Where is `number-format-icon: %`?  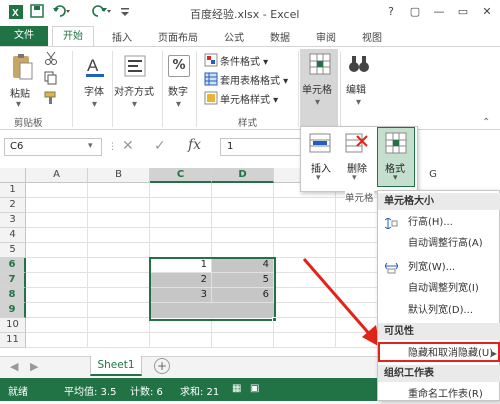 number-format-icon: % is located at coordinates (179, 66).